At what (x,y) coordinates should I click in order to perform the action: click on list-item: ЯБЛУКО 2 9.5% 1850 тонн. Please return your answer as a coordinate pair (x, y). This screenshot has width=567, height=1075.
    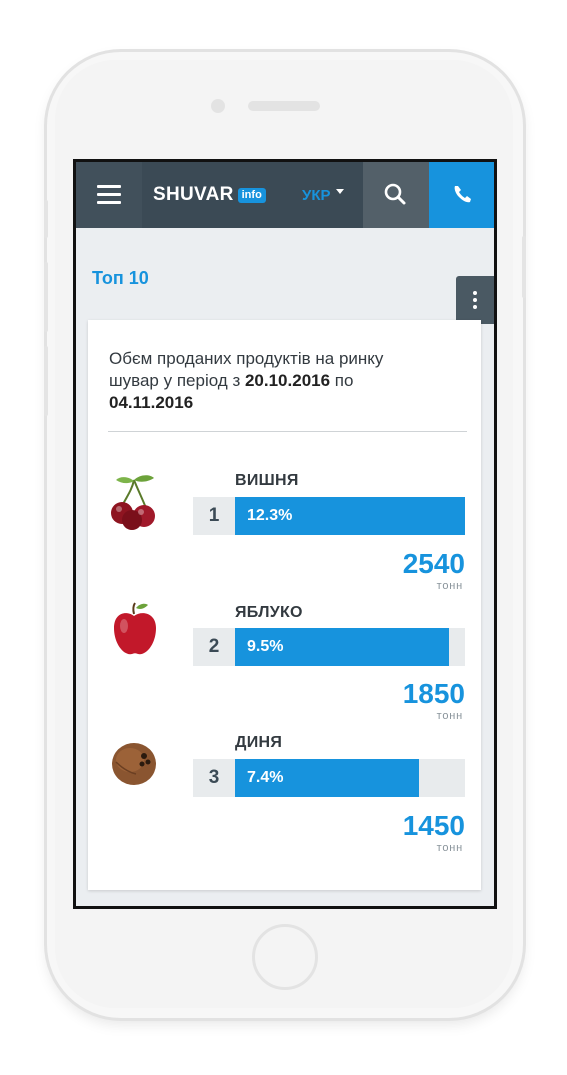
    Looking at the image, I should click on (284, 657).